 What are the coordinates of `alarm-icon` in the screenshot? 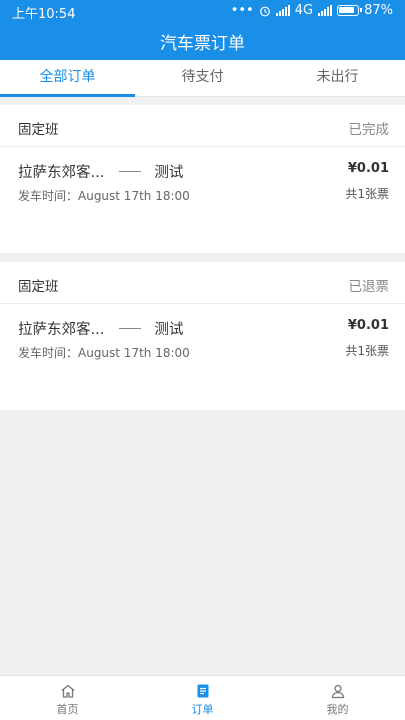 It's located at (264, 11).